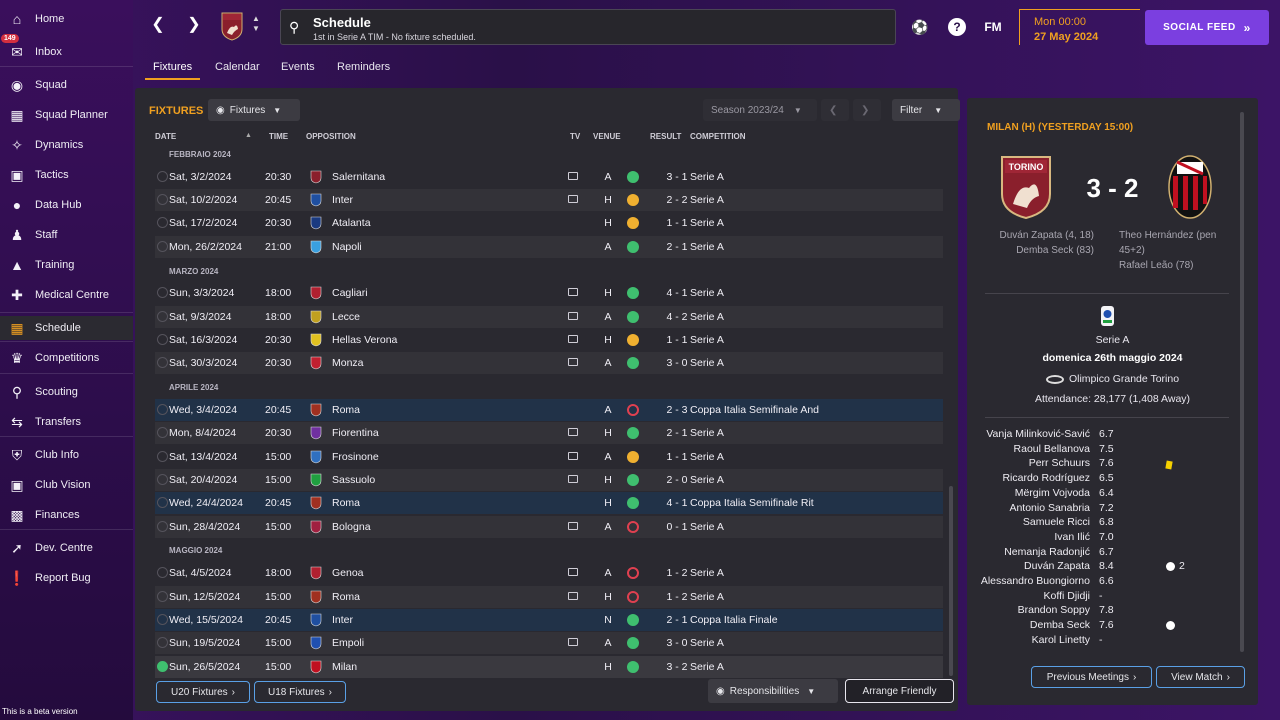  I want to click on fixtures-dropdown: ◉ Fixtures ▼, so click(254, 110).